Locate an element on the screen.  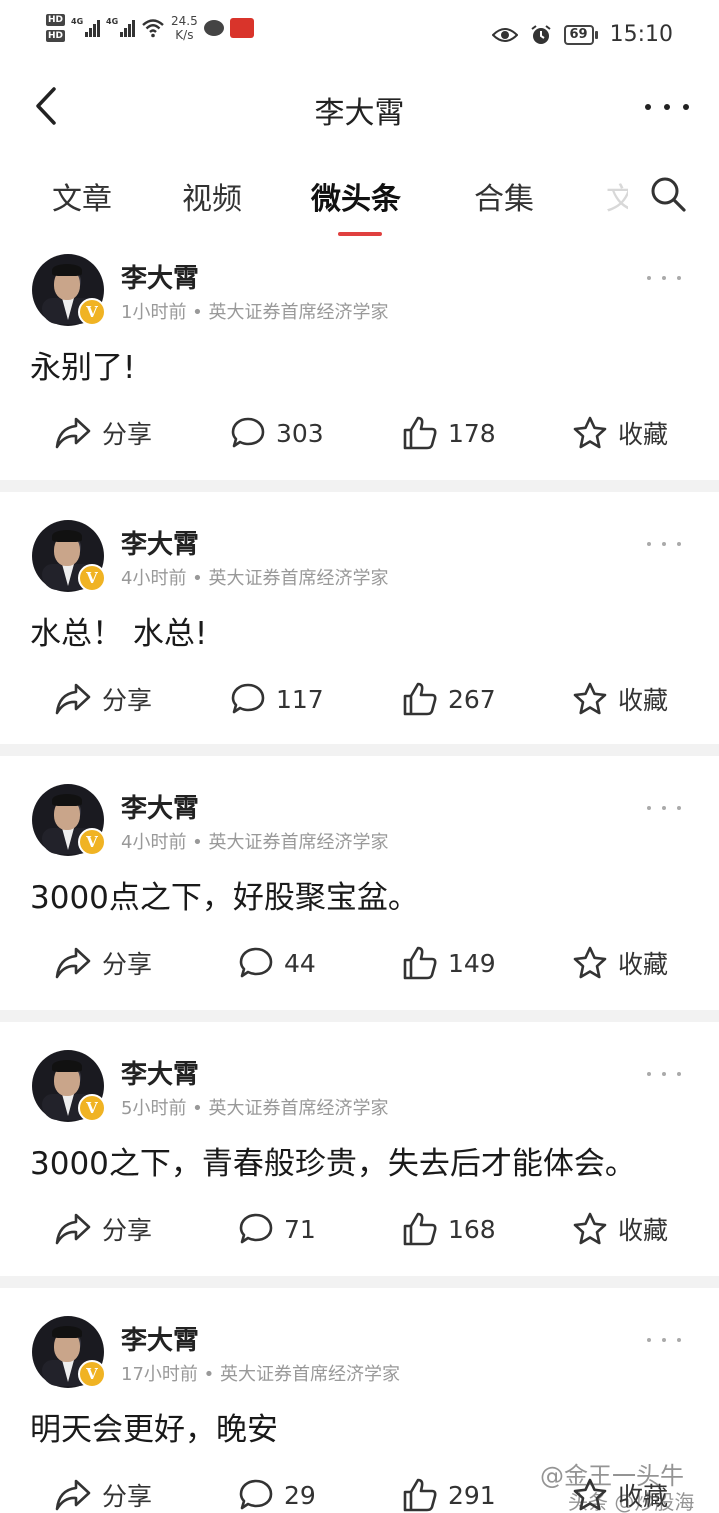
post-content: 永别了! is located at coordinates (82, 364).